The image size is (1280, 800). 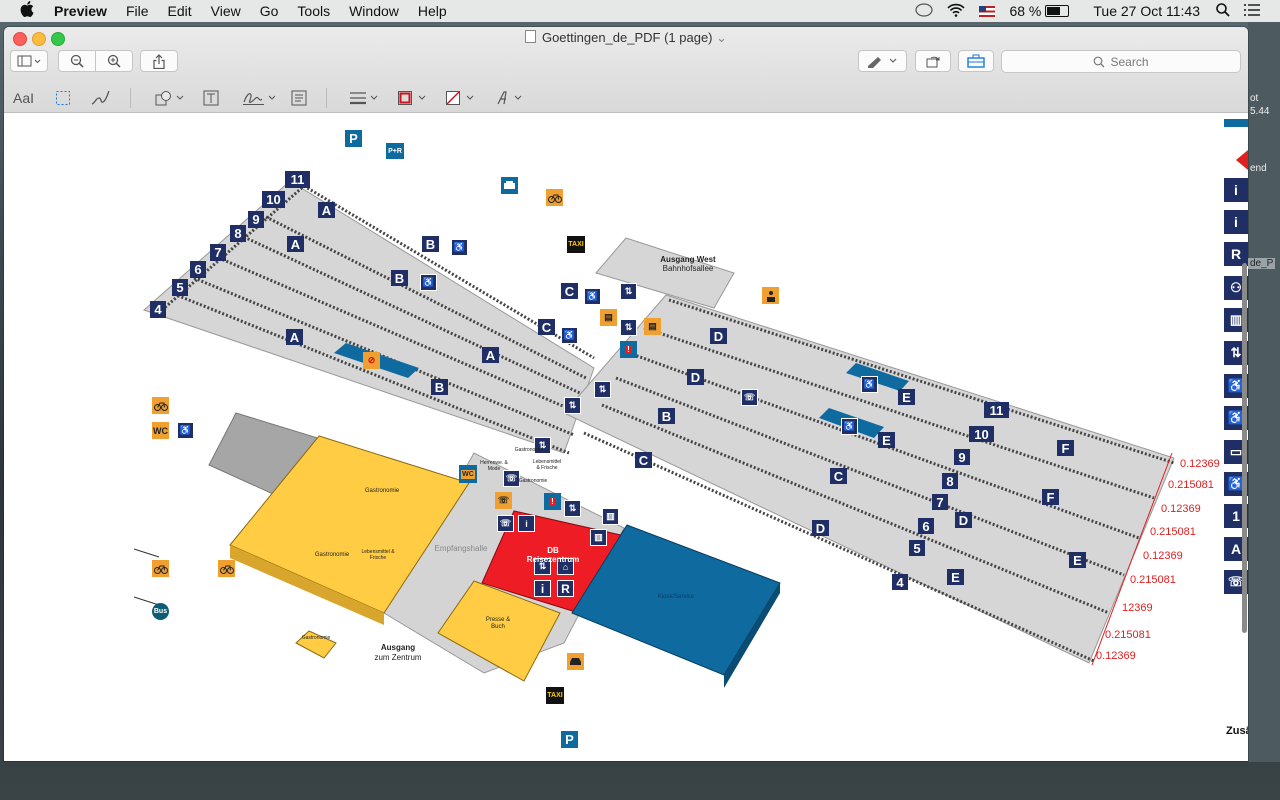 What do you see at coordinates (461, 98) in the screenshot?
I see `fill-color-tool` at bounding box center [461, 98].